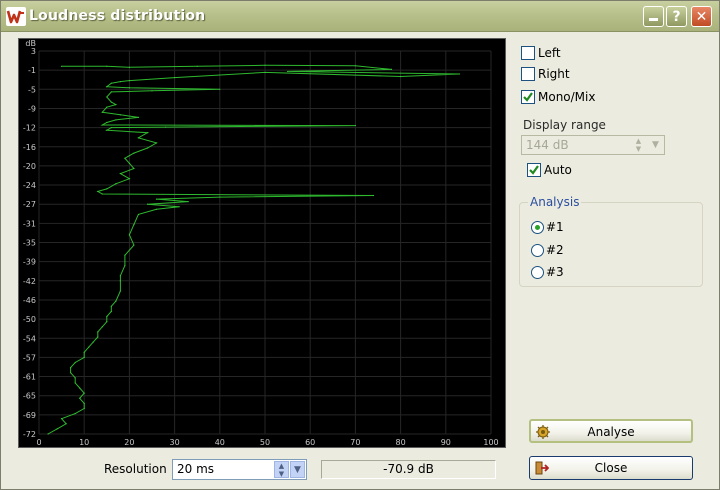  Describe the element at coordinates (360, 16) in the screenshot. I see `title-bar: Loudness distribution ? ✕` at that location.